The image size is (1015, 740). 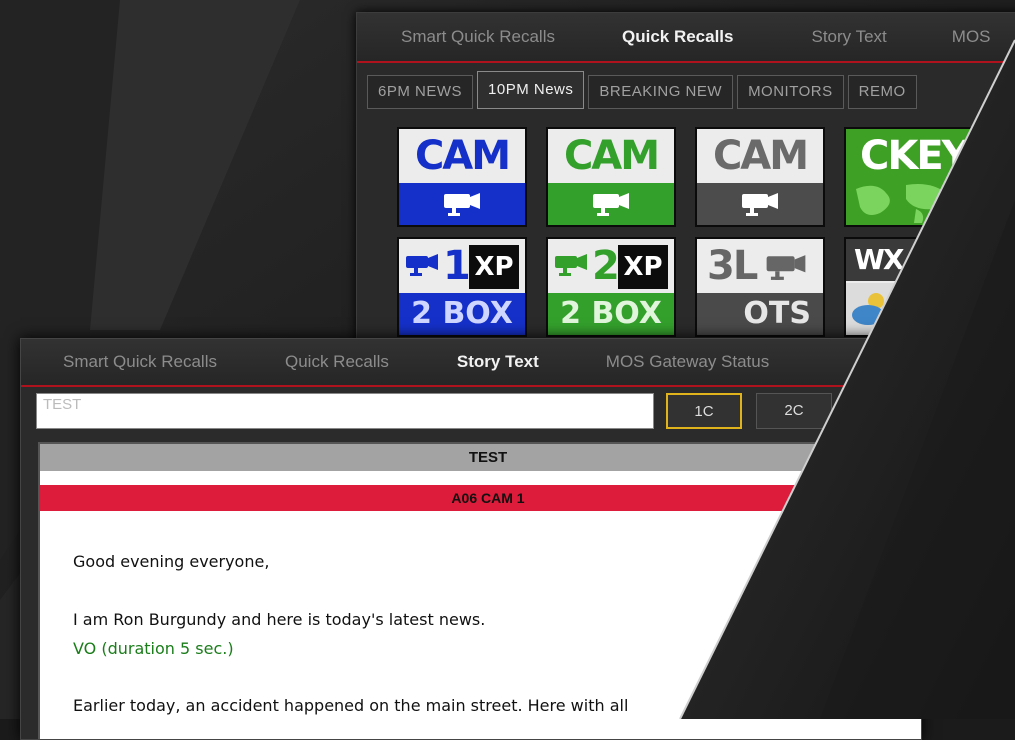 What do you see at coordinates (337, 362) in the screenshot?
I see `tab-quick-recalls: Quick Recalls` at bounding box center [337, 362].